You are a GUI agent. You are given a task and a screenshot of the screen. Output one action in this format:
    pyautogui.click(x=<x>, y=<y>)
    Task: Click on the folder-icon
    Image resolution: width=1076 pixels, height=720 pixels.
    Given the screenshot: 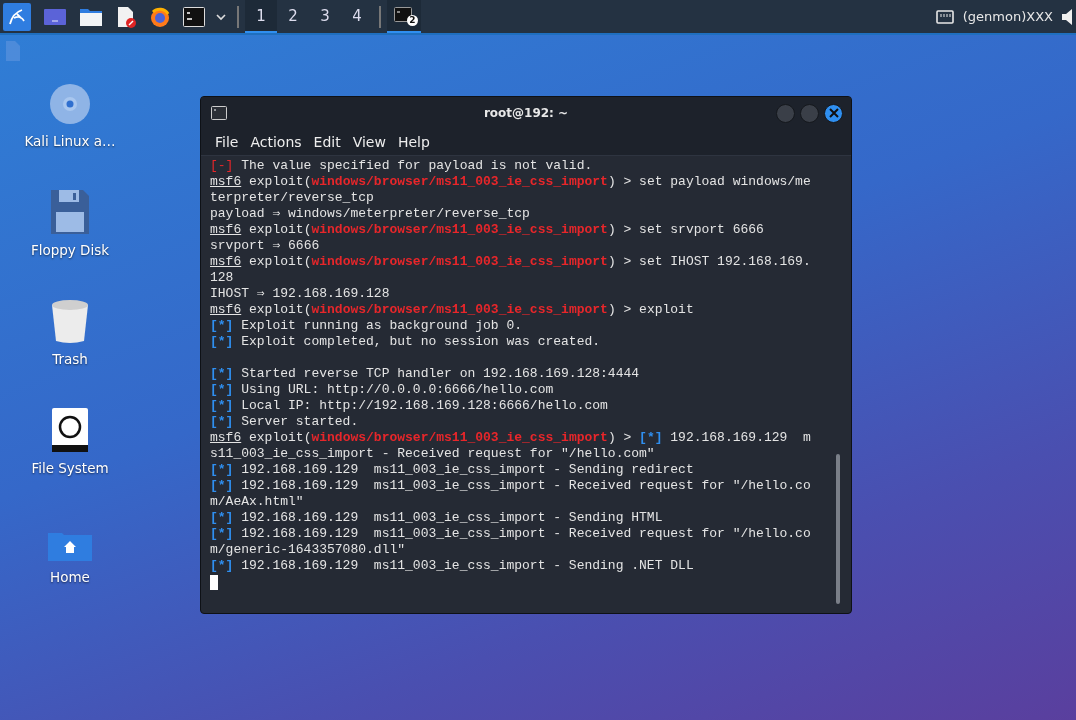 What is the action you would take?
    pyautogui.click(x=91, y=16)
    